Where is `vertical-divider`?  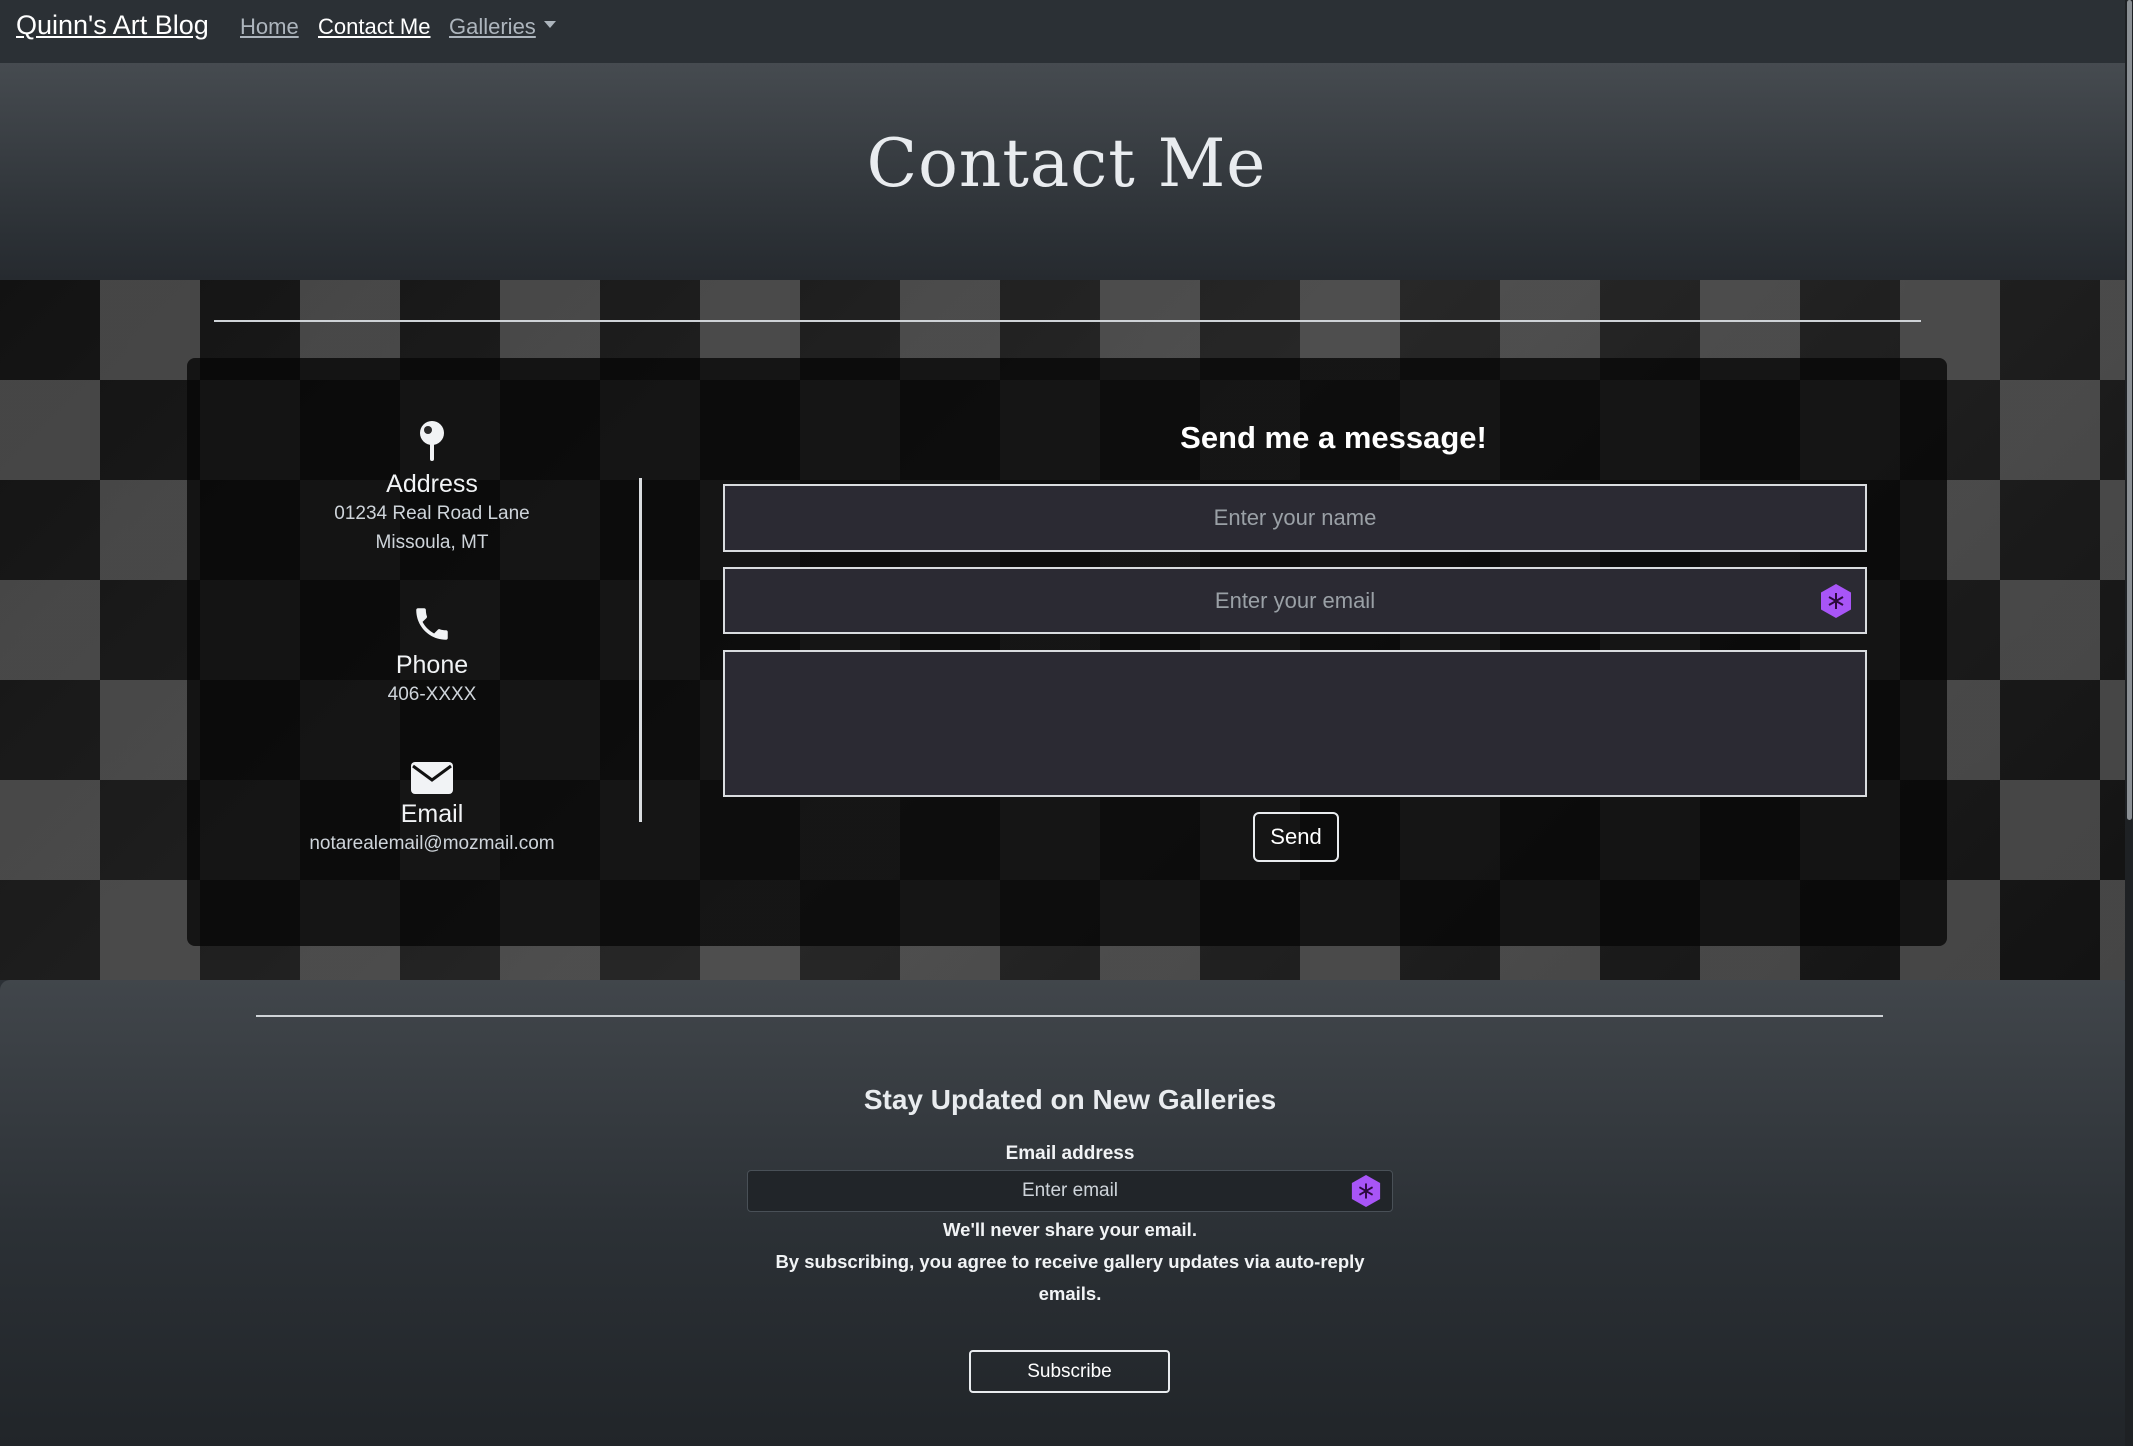 vertical-divider is located at coordinates (640, 650).